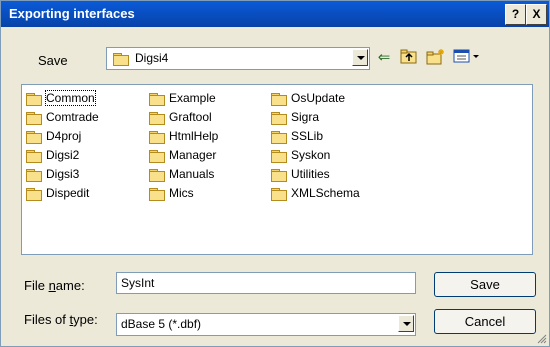 Image resolution: width=550 pixels, height=347 pixels. I want to click on title-bar: Exporting interfaces ? X, so click(275, 14).